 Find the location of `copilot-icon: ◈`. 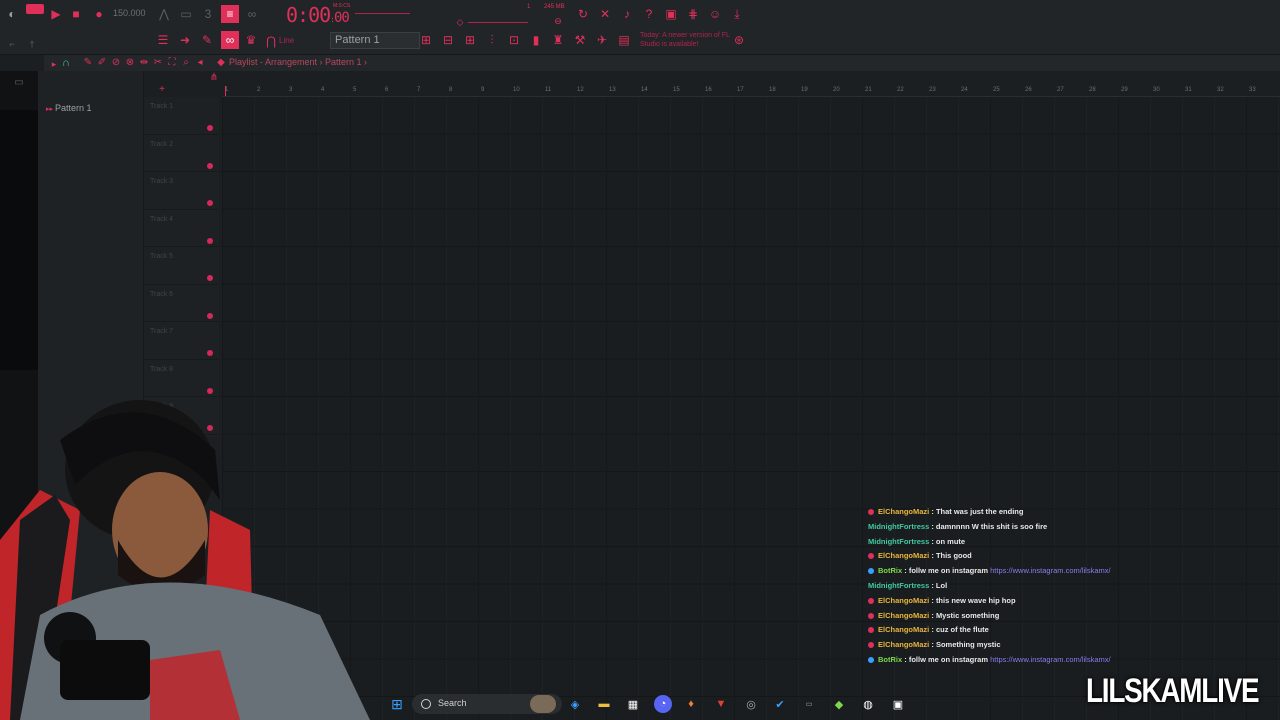

copilot-icon: ◈ is located at coordinates (575, 704).